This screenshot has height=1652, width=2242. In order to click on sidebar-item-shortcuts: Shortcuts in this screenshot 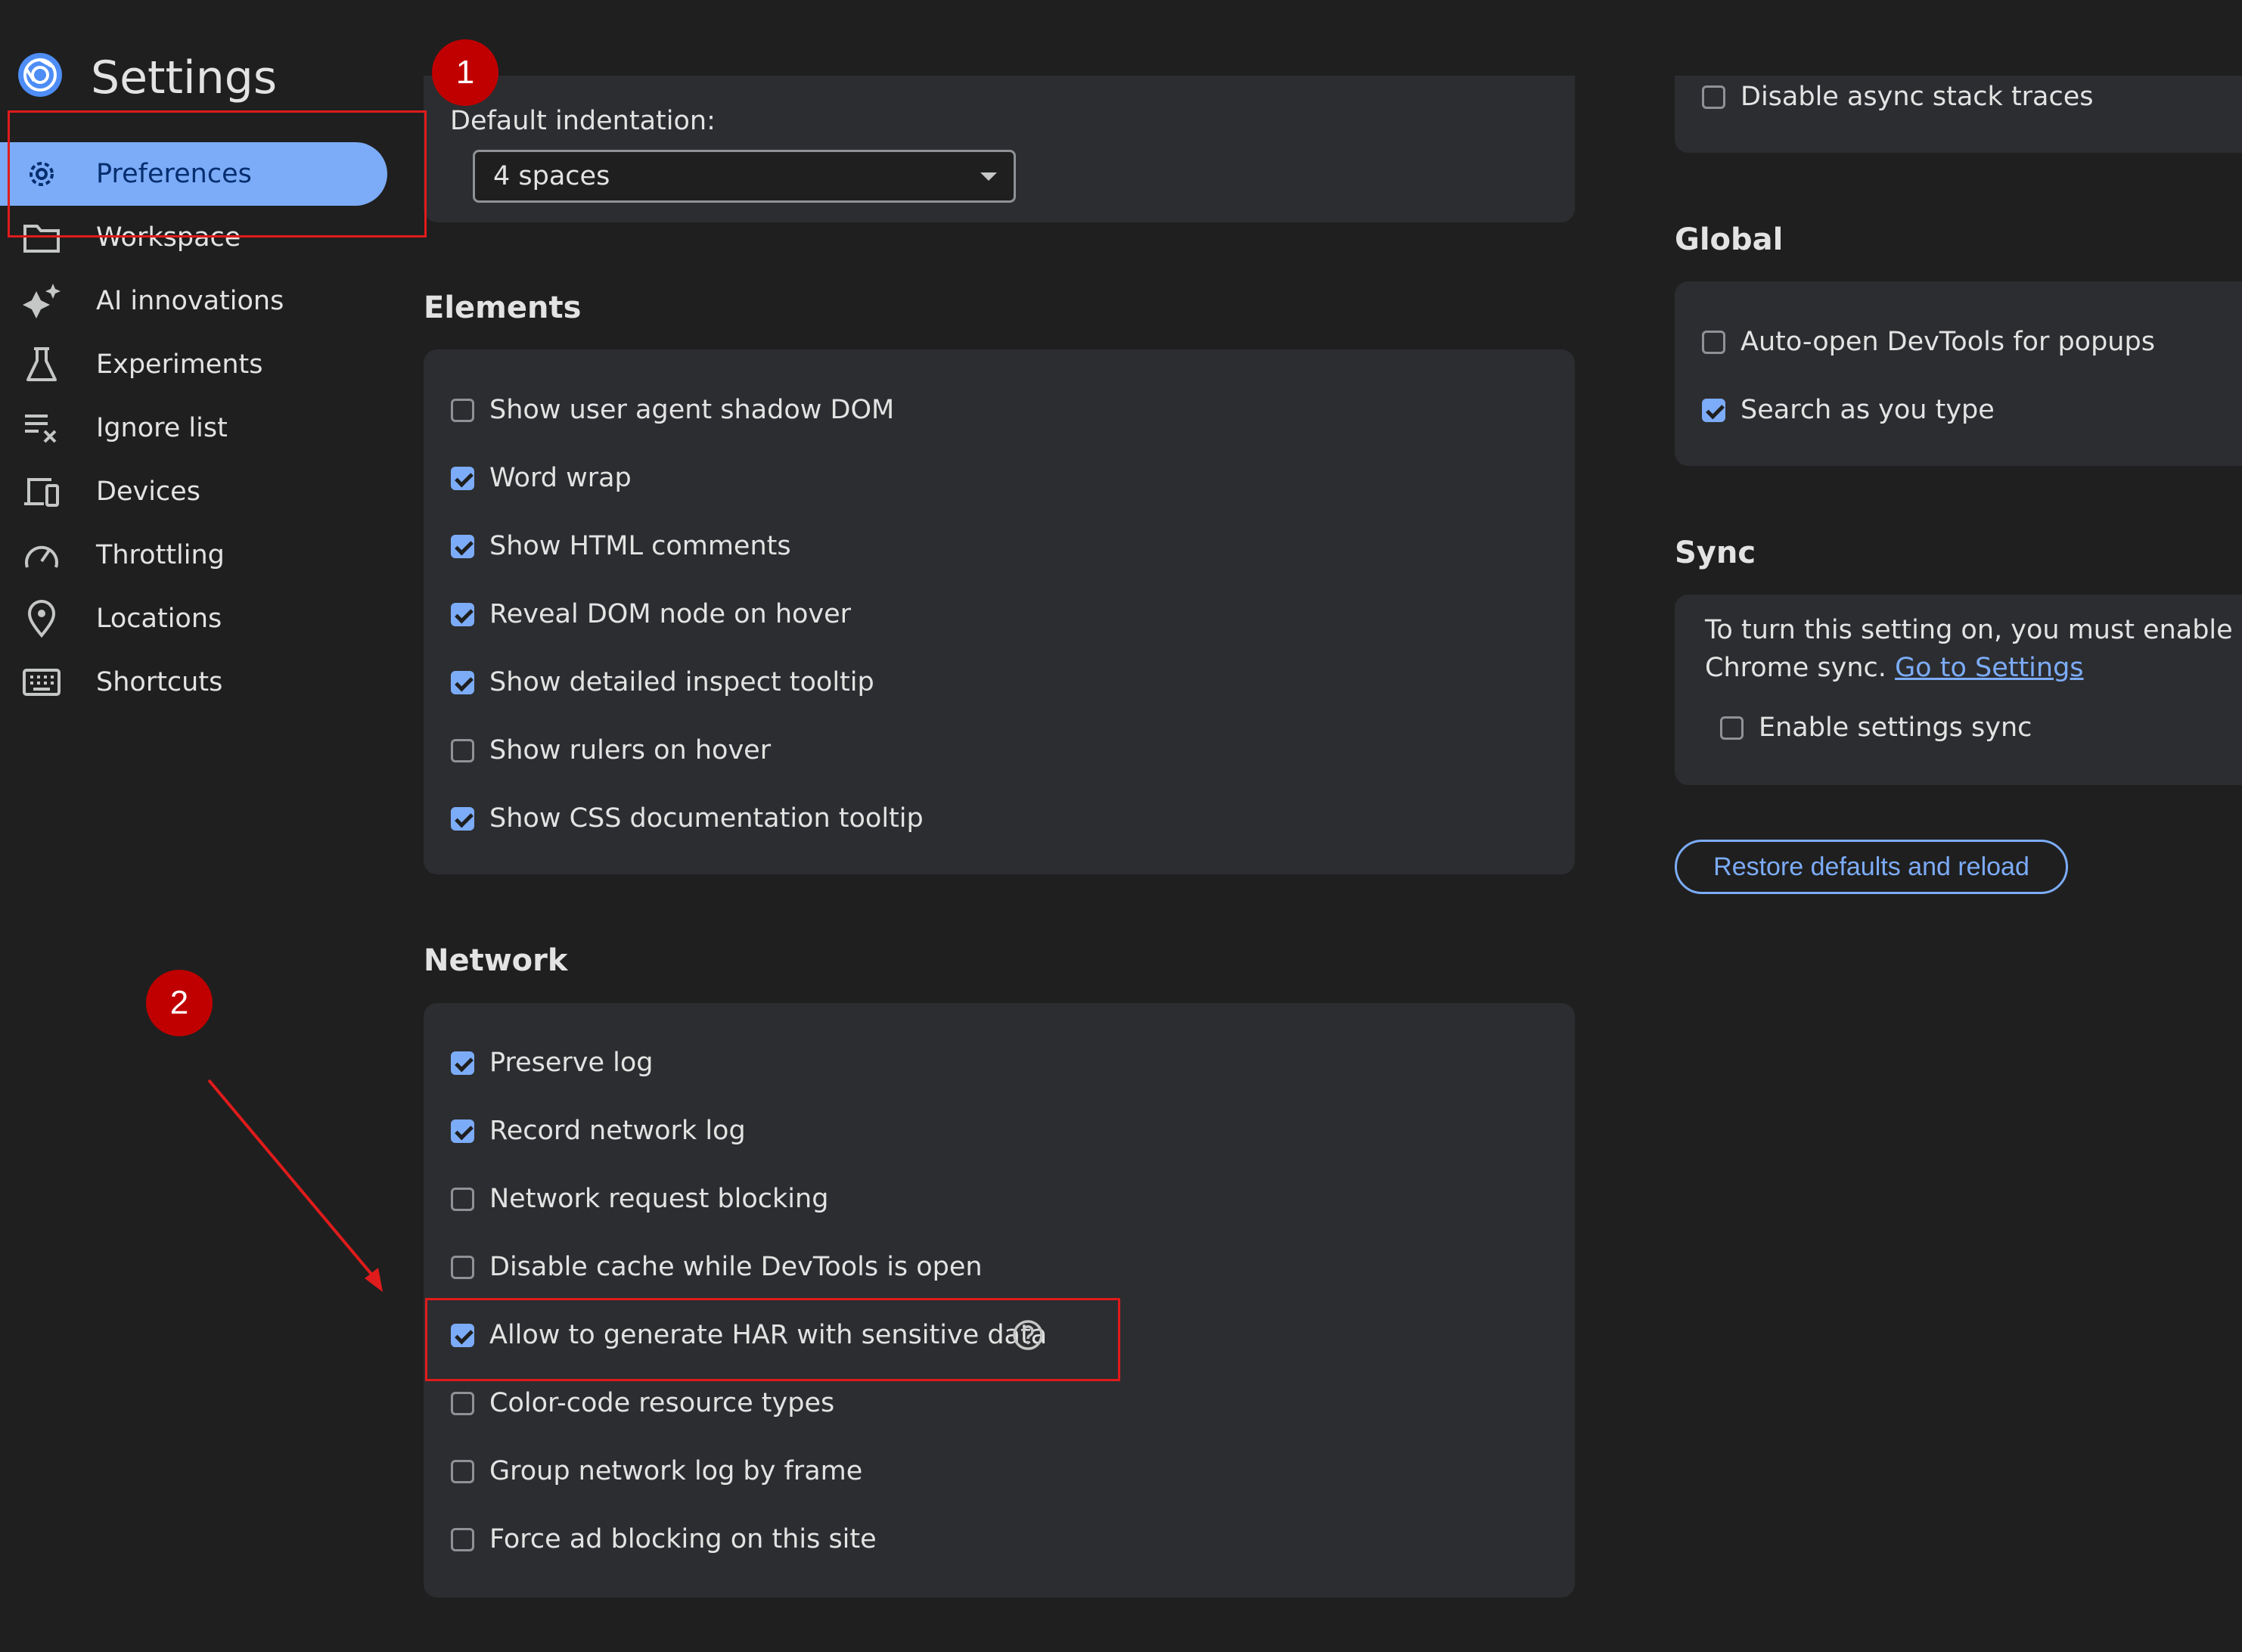, I will do `click(193, 682)`.